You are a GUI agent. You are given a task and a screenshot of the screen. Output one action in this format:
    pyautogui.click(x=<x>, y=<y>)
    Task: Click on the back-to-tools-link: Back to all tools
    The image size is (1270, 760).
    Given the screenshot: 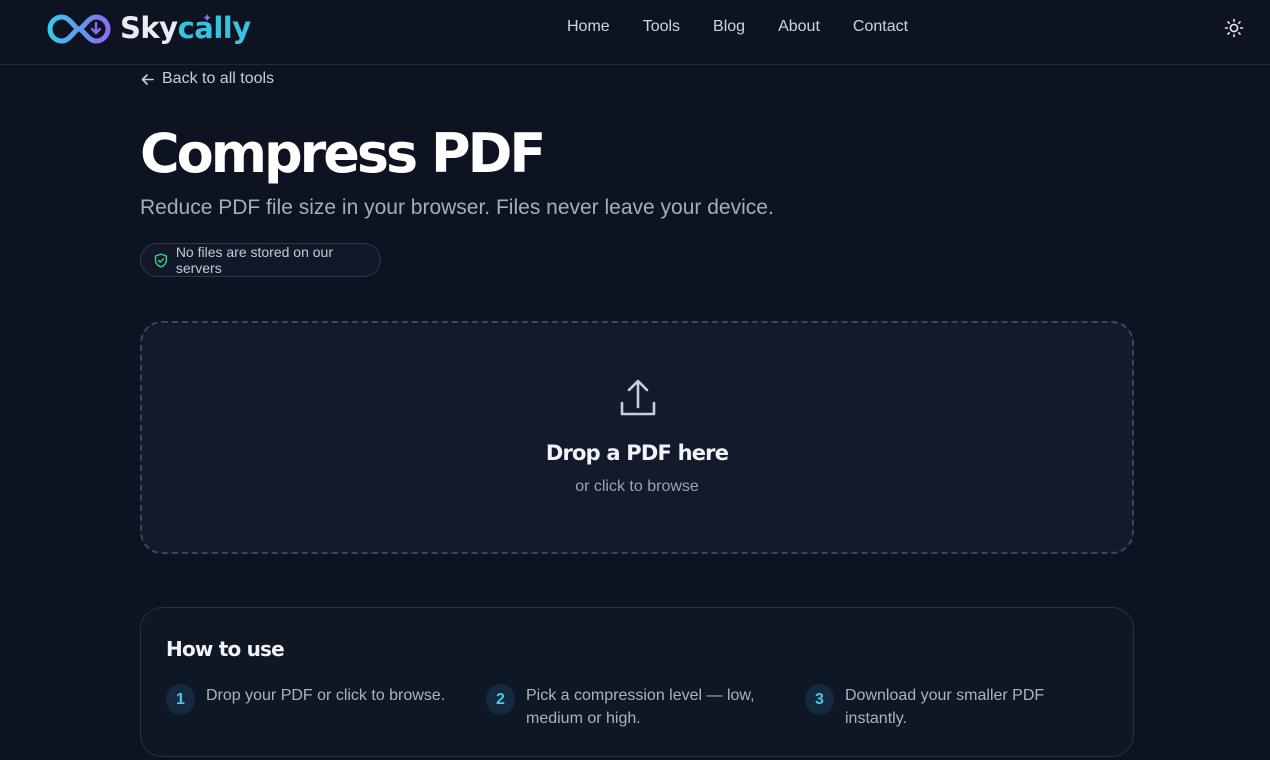 What is the action you would take?
    pyautogui.click(x=207, y=79)
    